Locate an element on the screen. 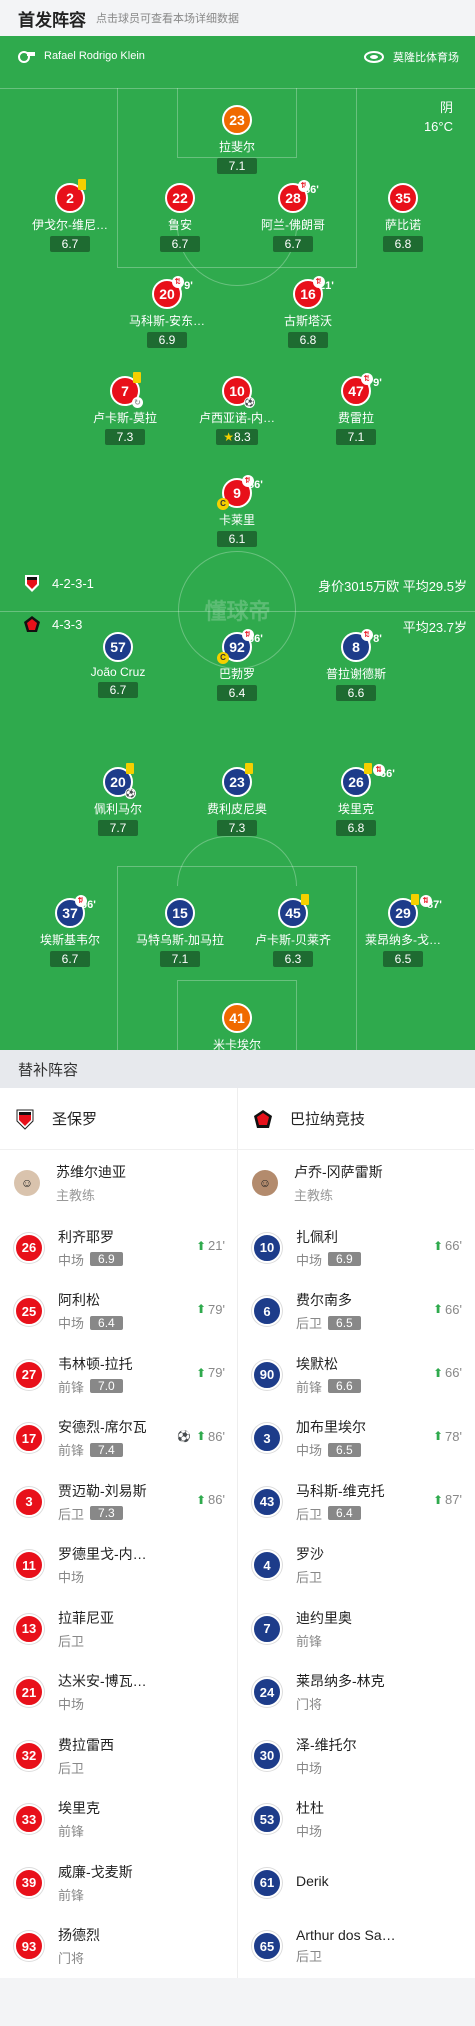 The image size is (475, 2026). sub-number-badge: 90 is located at coordinates (267, 1374).